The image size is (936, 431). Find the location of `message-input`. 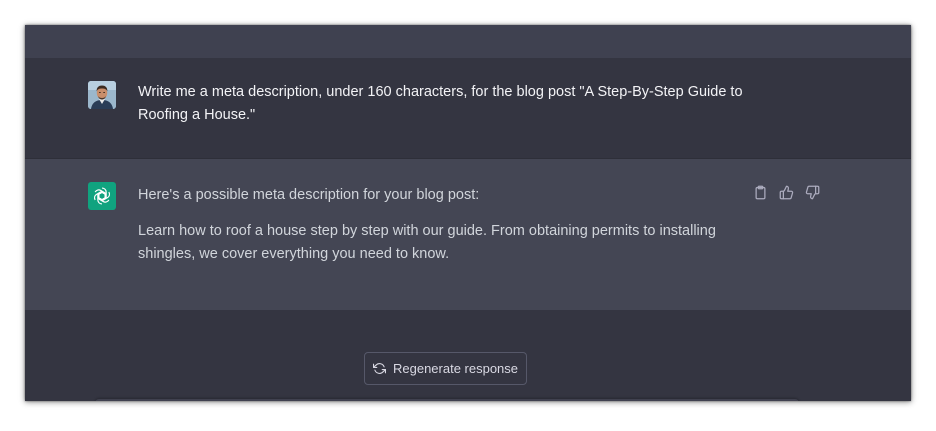

message-input is located at coordinates (447, 400).